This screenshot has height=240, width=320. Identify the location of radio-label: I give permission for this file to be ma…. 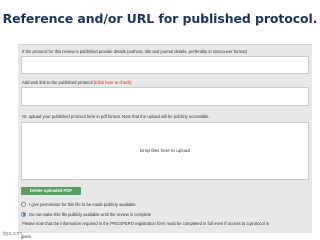
(82, 204).